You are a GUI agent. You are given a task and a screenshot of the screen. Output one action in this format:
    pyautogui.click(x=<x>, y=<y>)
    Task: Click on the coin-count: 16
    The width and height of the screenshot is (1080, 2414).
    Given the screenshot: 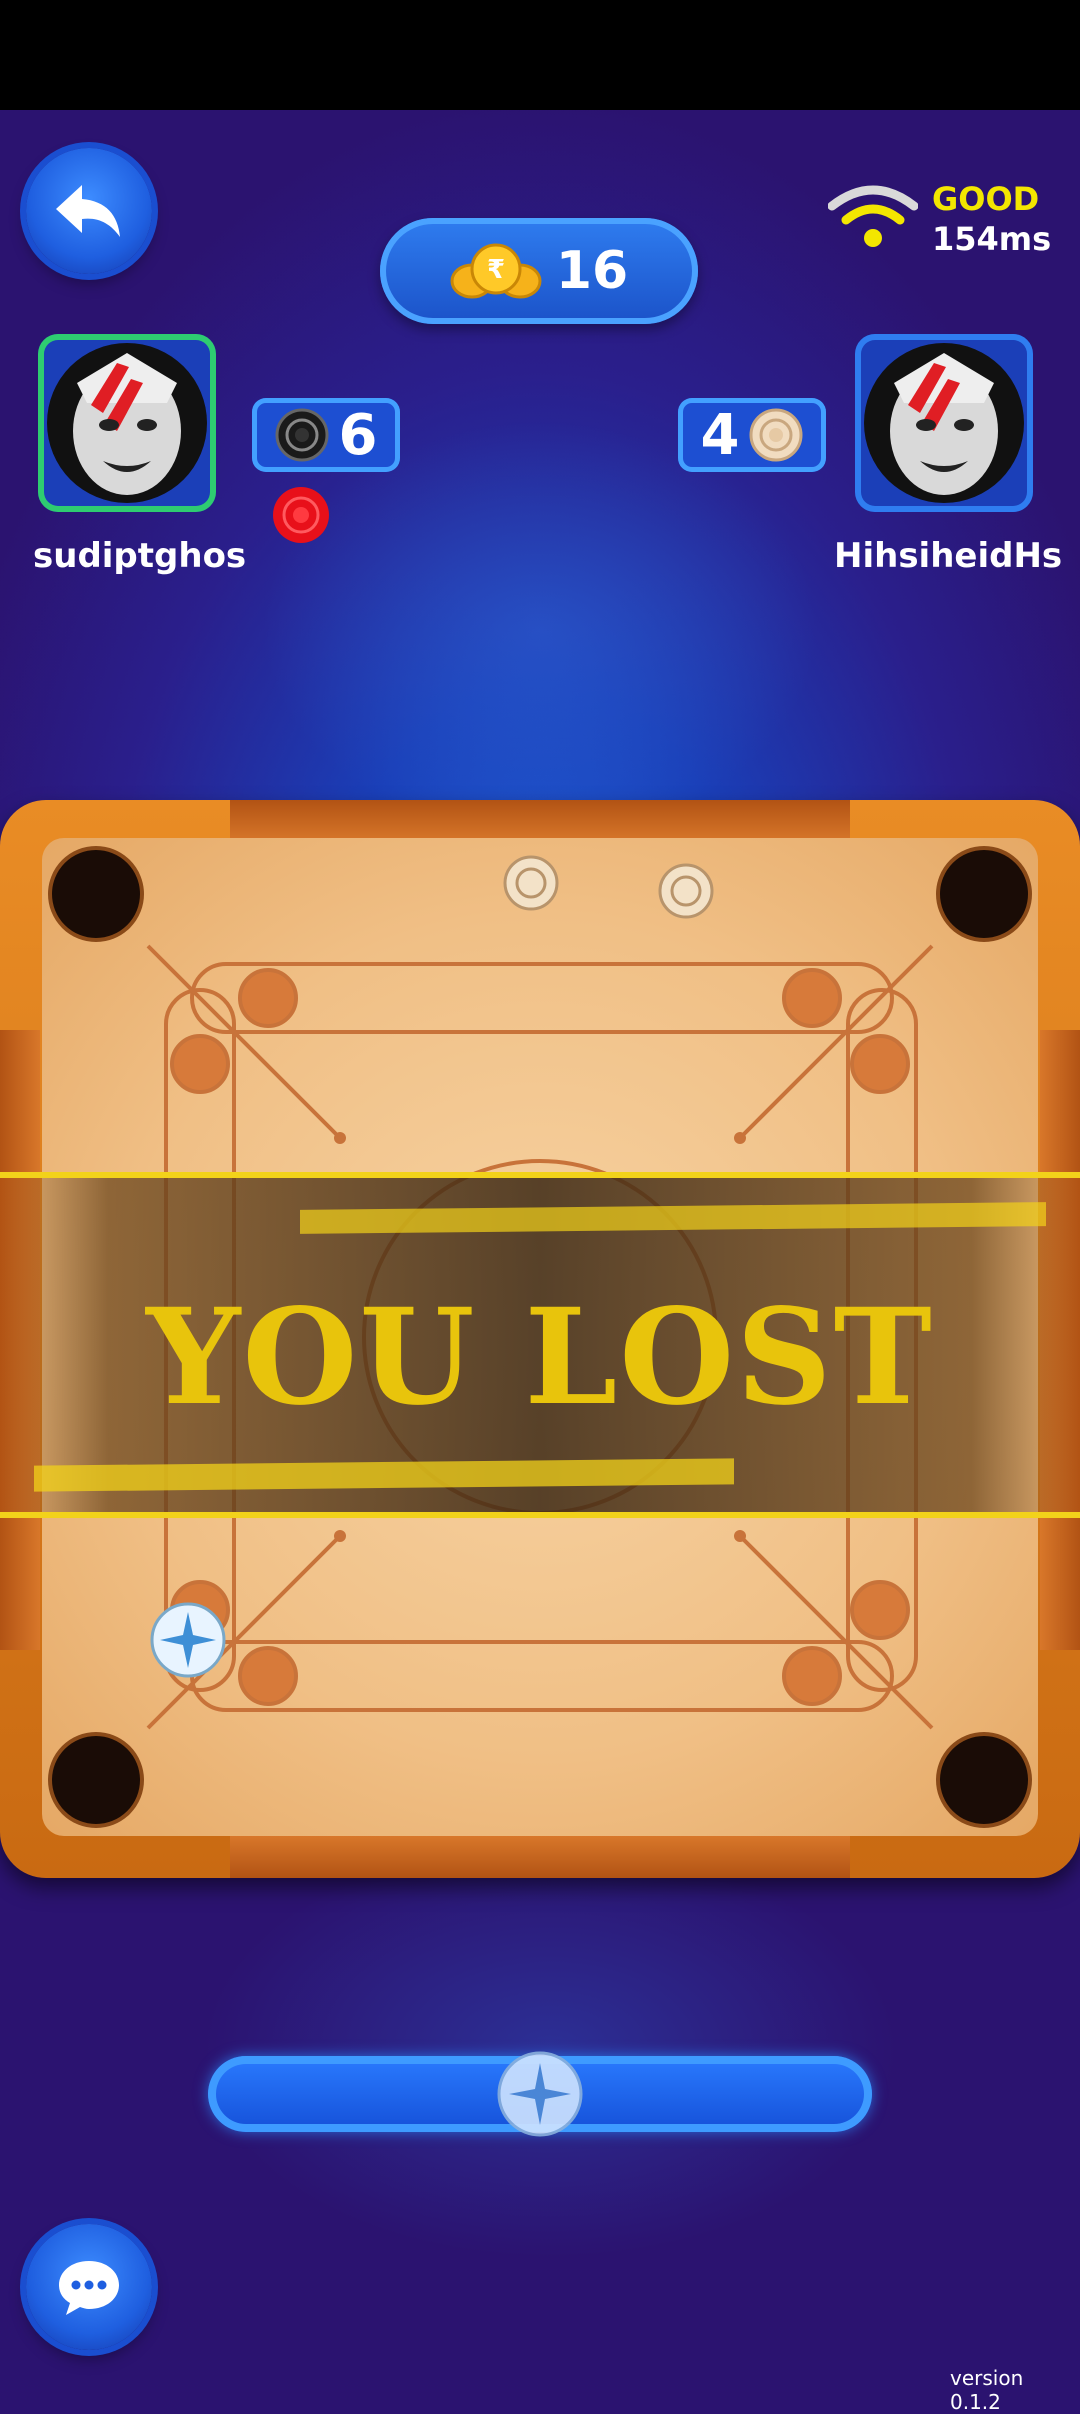 What is the action you would take?
    pyautogui.click(x=592, y=271)
    